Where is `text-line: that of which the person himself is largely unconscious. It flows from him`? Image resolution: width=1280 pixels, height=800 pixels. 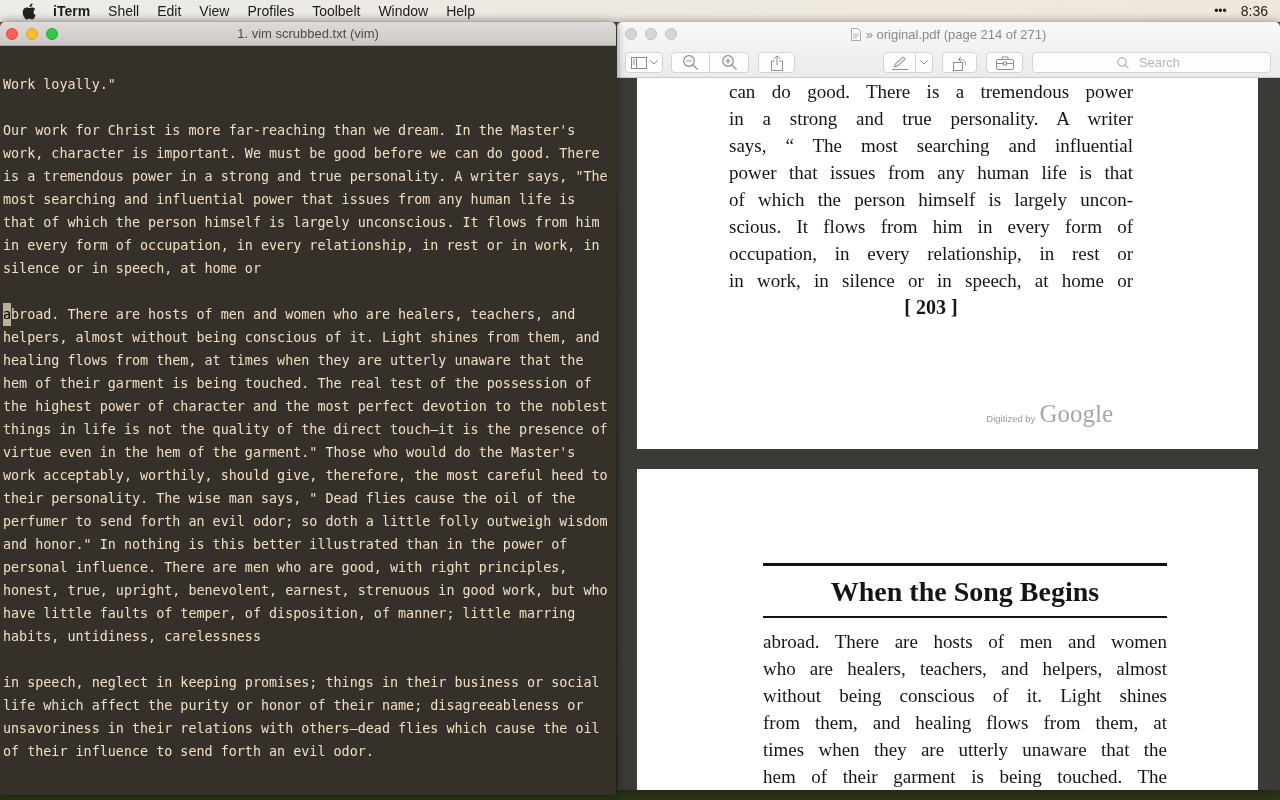
text-line: that of which the person himself is largely unconscious. It flows from him is located at coordinates (301, 223).